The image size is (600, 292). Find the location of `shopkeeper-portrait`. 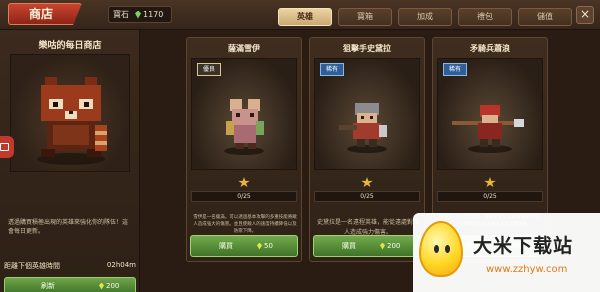

shopkeeper-portrait is located at coordinates (70, 113).